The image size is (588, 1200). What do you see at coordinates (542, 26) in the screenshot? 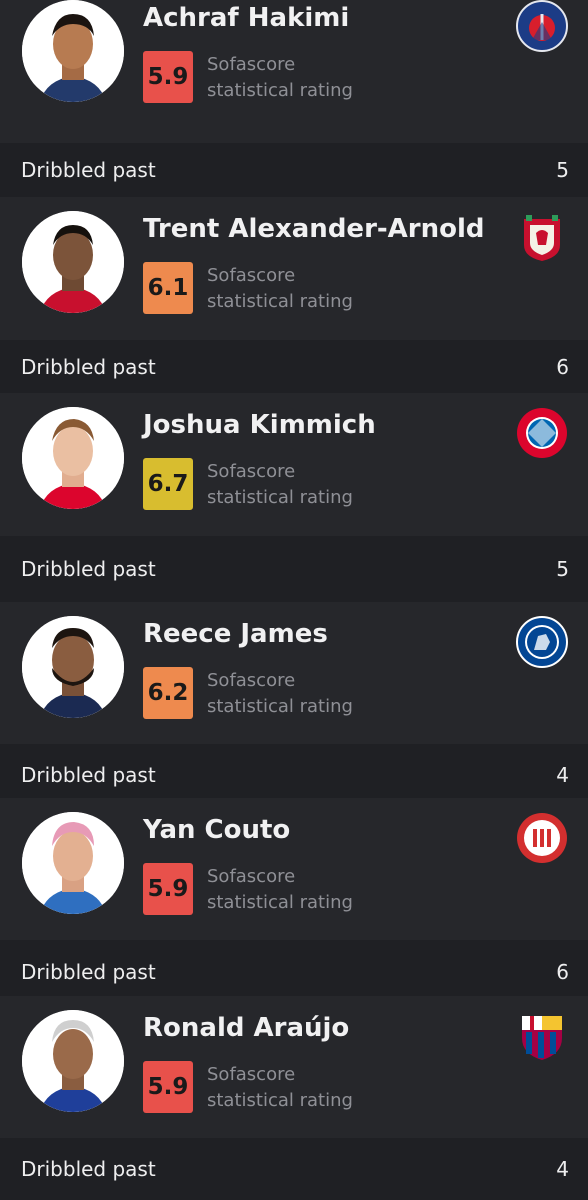
I see `psg-crest-icon` at bounding box center [542, 26].